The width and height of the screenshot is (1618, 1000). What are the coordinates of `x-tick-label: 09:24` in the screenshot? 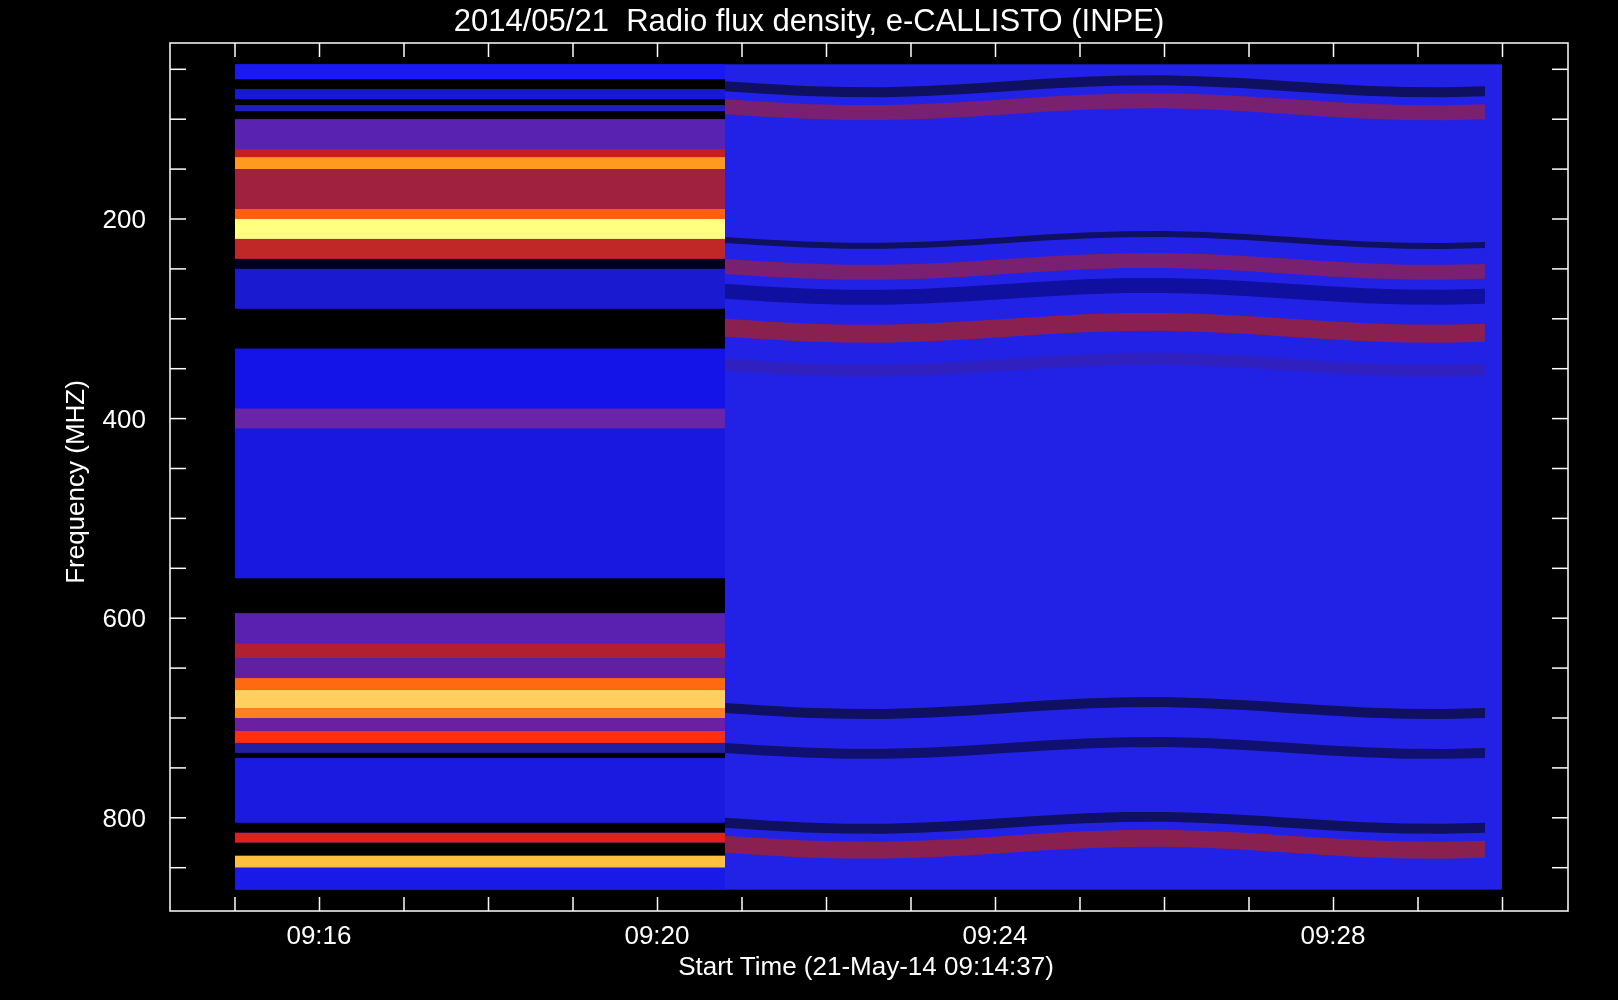 It's located at (995, 935).